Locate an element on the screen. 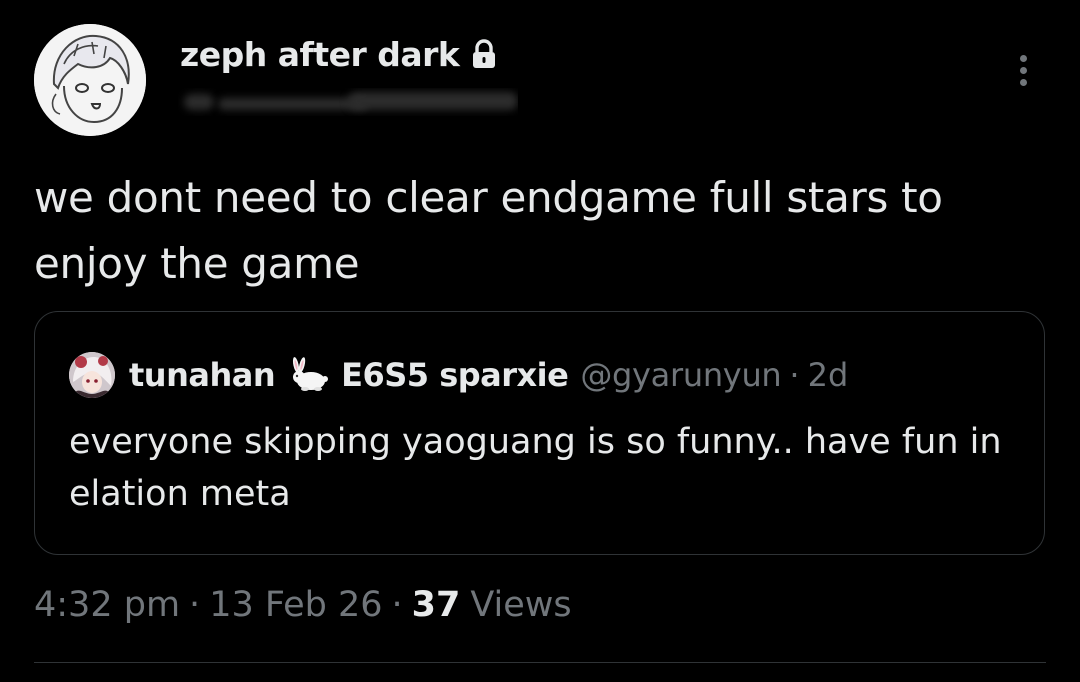  views-label: Views is located at coordinates (520, 605).